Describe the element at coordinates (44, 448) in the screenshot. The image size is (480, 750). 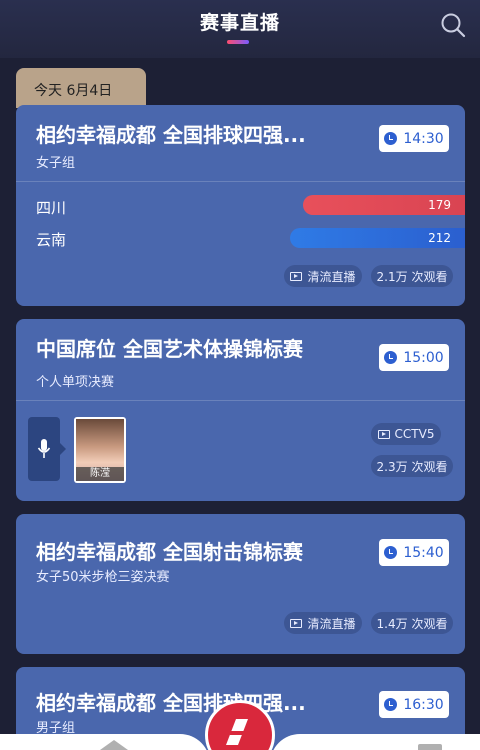
I see `microphone-icon` at that location.